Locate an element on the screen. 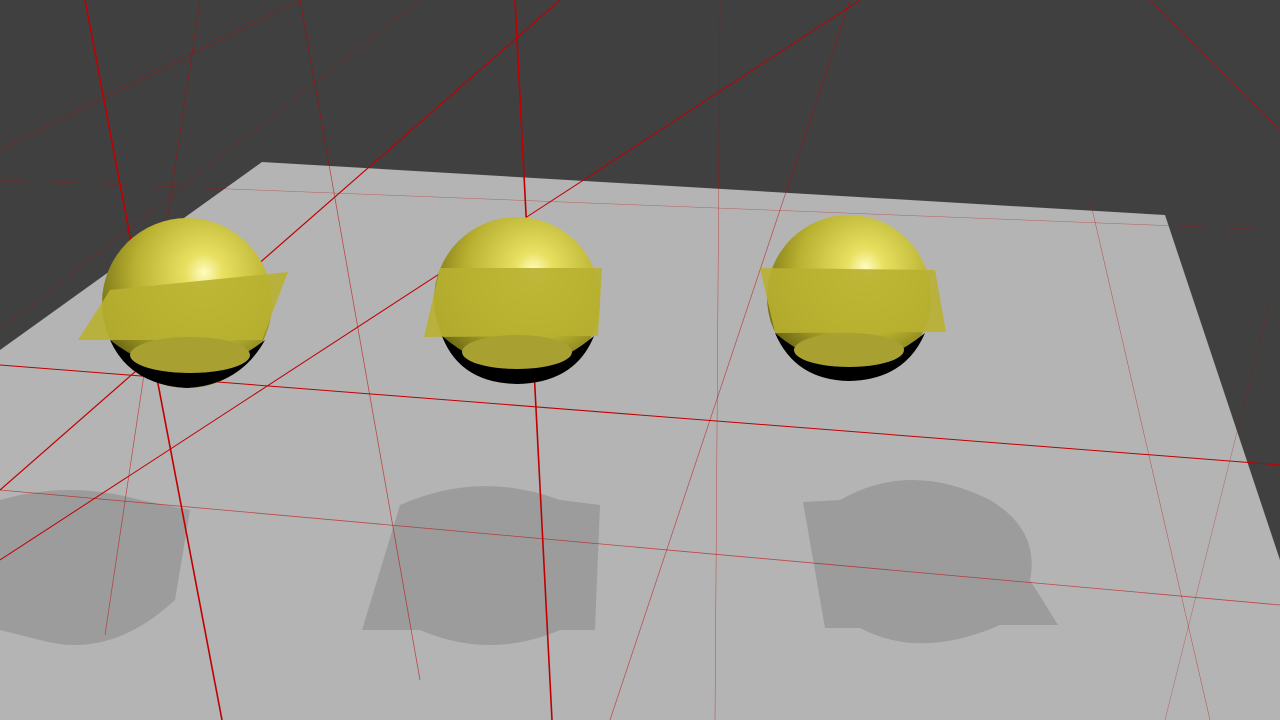  plane-right is located at coordinates (853, 300).